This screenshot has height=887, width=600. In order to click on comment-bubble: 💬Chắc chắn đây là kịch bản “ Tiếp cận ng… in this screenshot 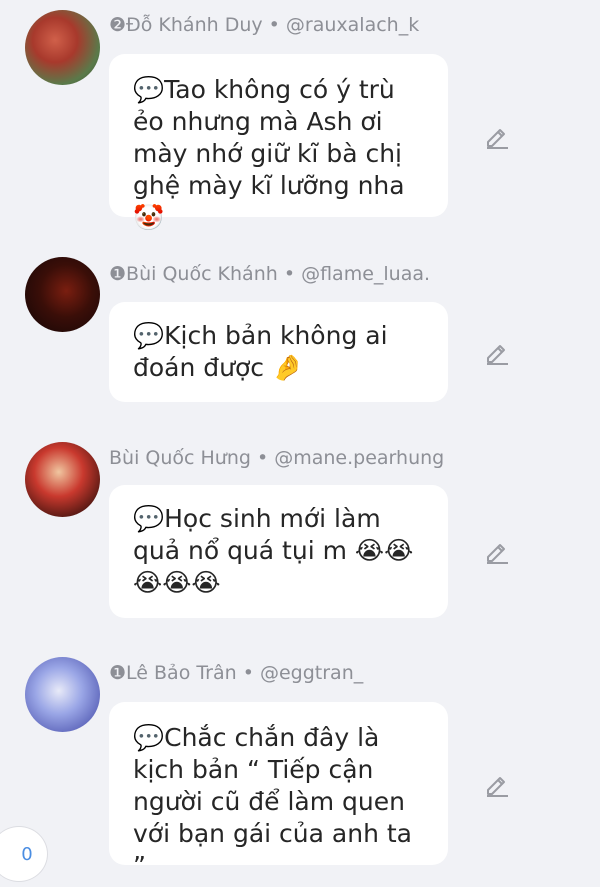, I will do `click(278, 791)`.